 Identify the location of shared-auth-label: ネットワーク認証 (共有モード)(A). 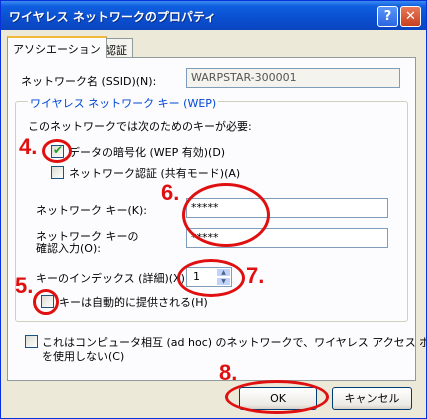
(155, 173).